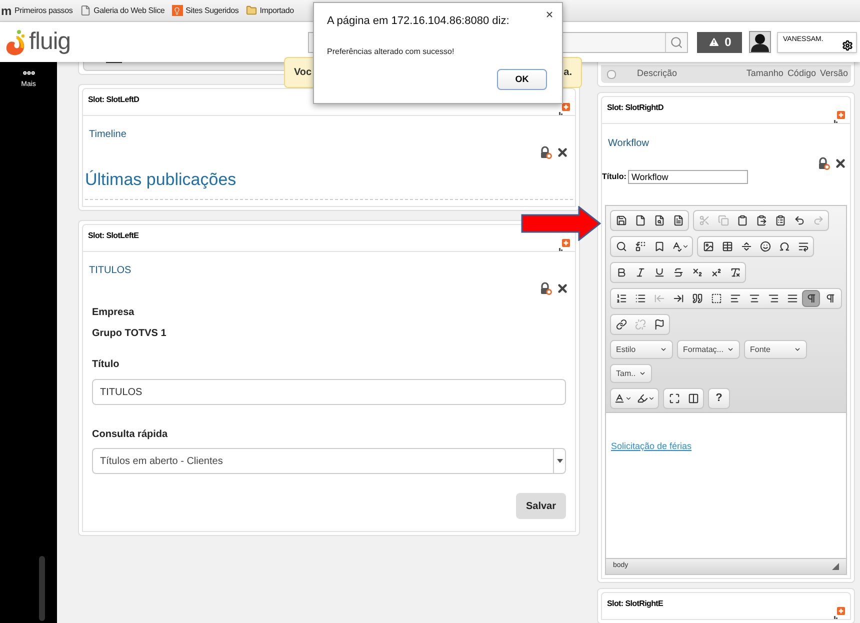 The width and height of the screenshot is (860, 623). I want to click on notification-text: a., so click(568, 73).